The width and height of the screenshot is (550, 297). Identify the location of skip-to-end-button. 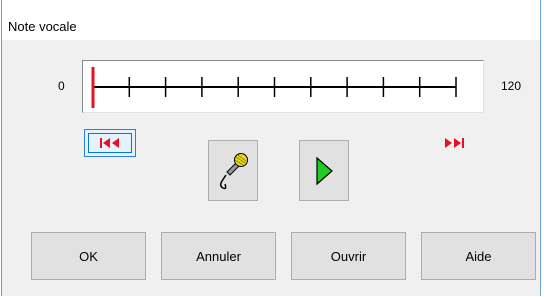
(454, 143).